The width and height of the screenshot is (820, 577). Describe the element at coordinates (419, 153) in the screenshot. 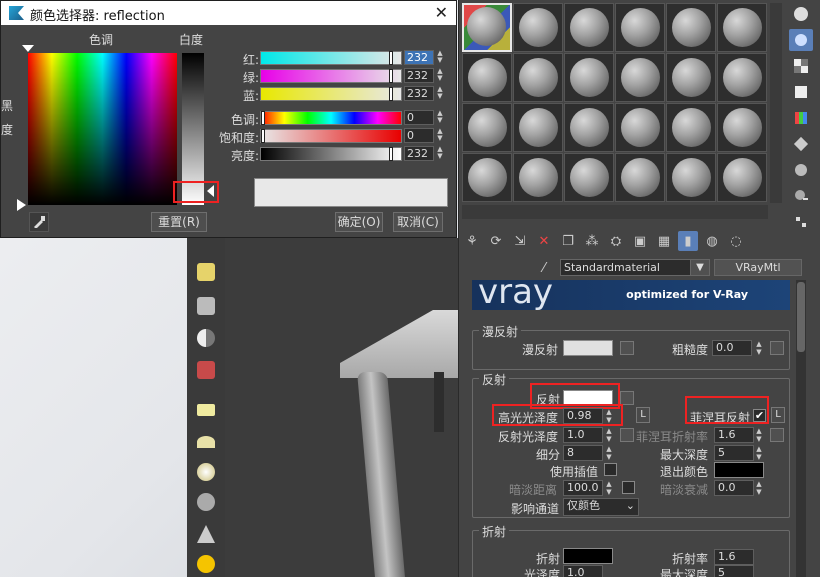

I see `value-value-field: 232` at that location.